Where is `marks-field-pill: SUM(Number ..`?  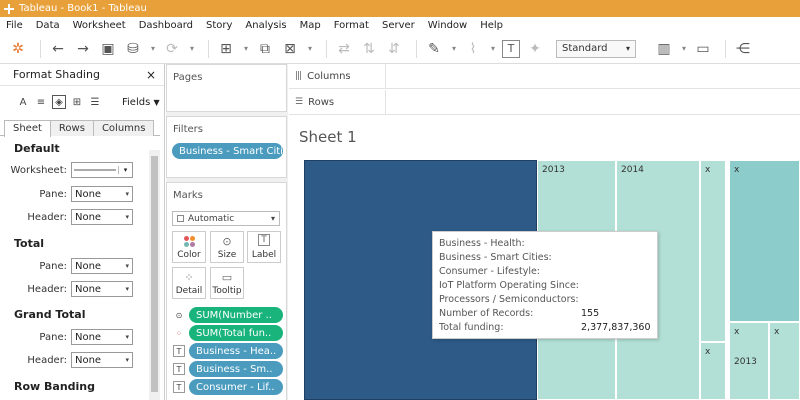
marks-field-pill: SUM(Number .. is located at coordinates (236, 315).